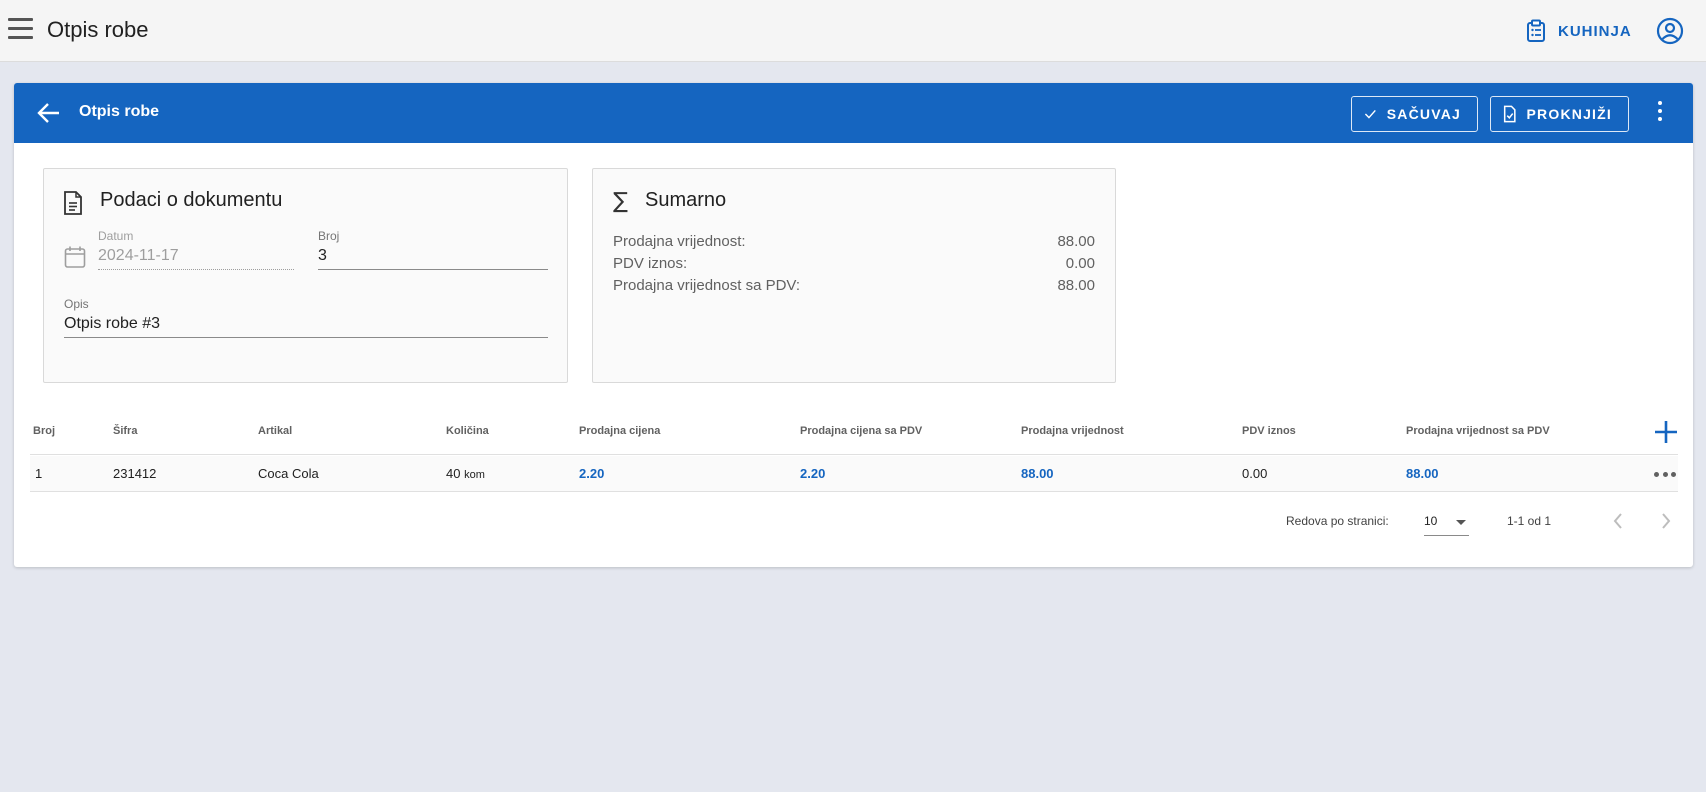  I want to click on chevron-left-icon, so click(1618, 521).